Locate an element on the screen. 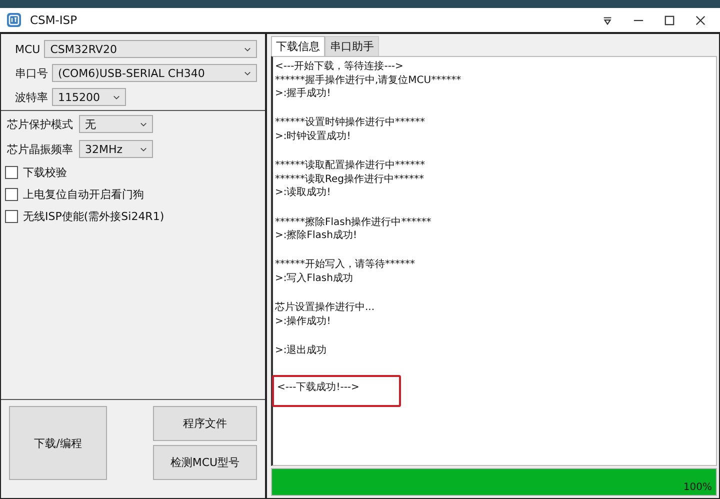 This screenshot has height=499, width=720. dropdown-field: CSM32RV20 is located at coordinates (150, 49).